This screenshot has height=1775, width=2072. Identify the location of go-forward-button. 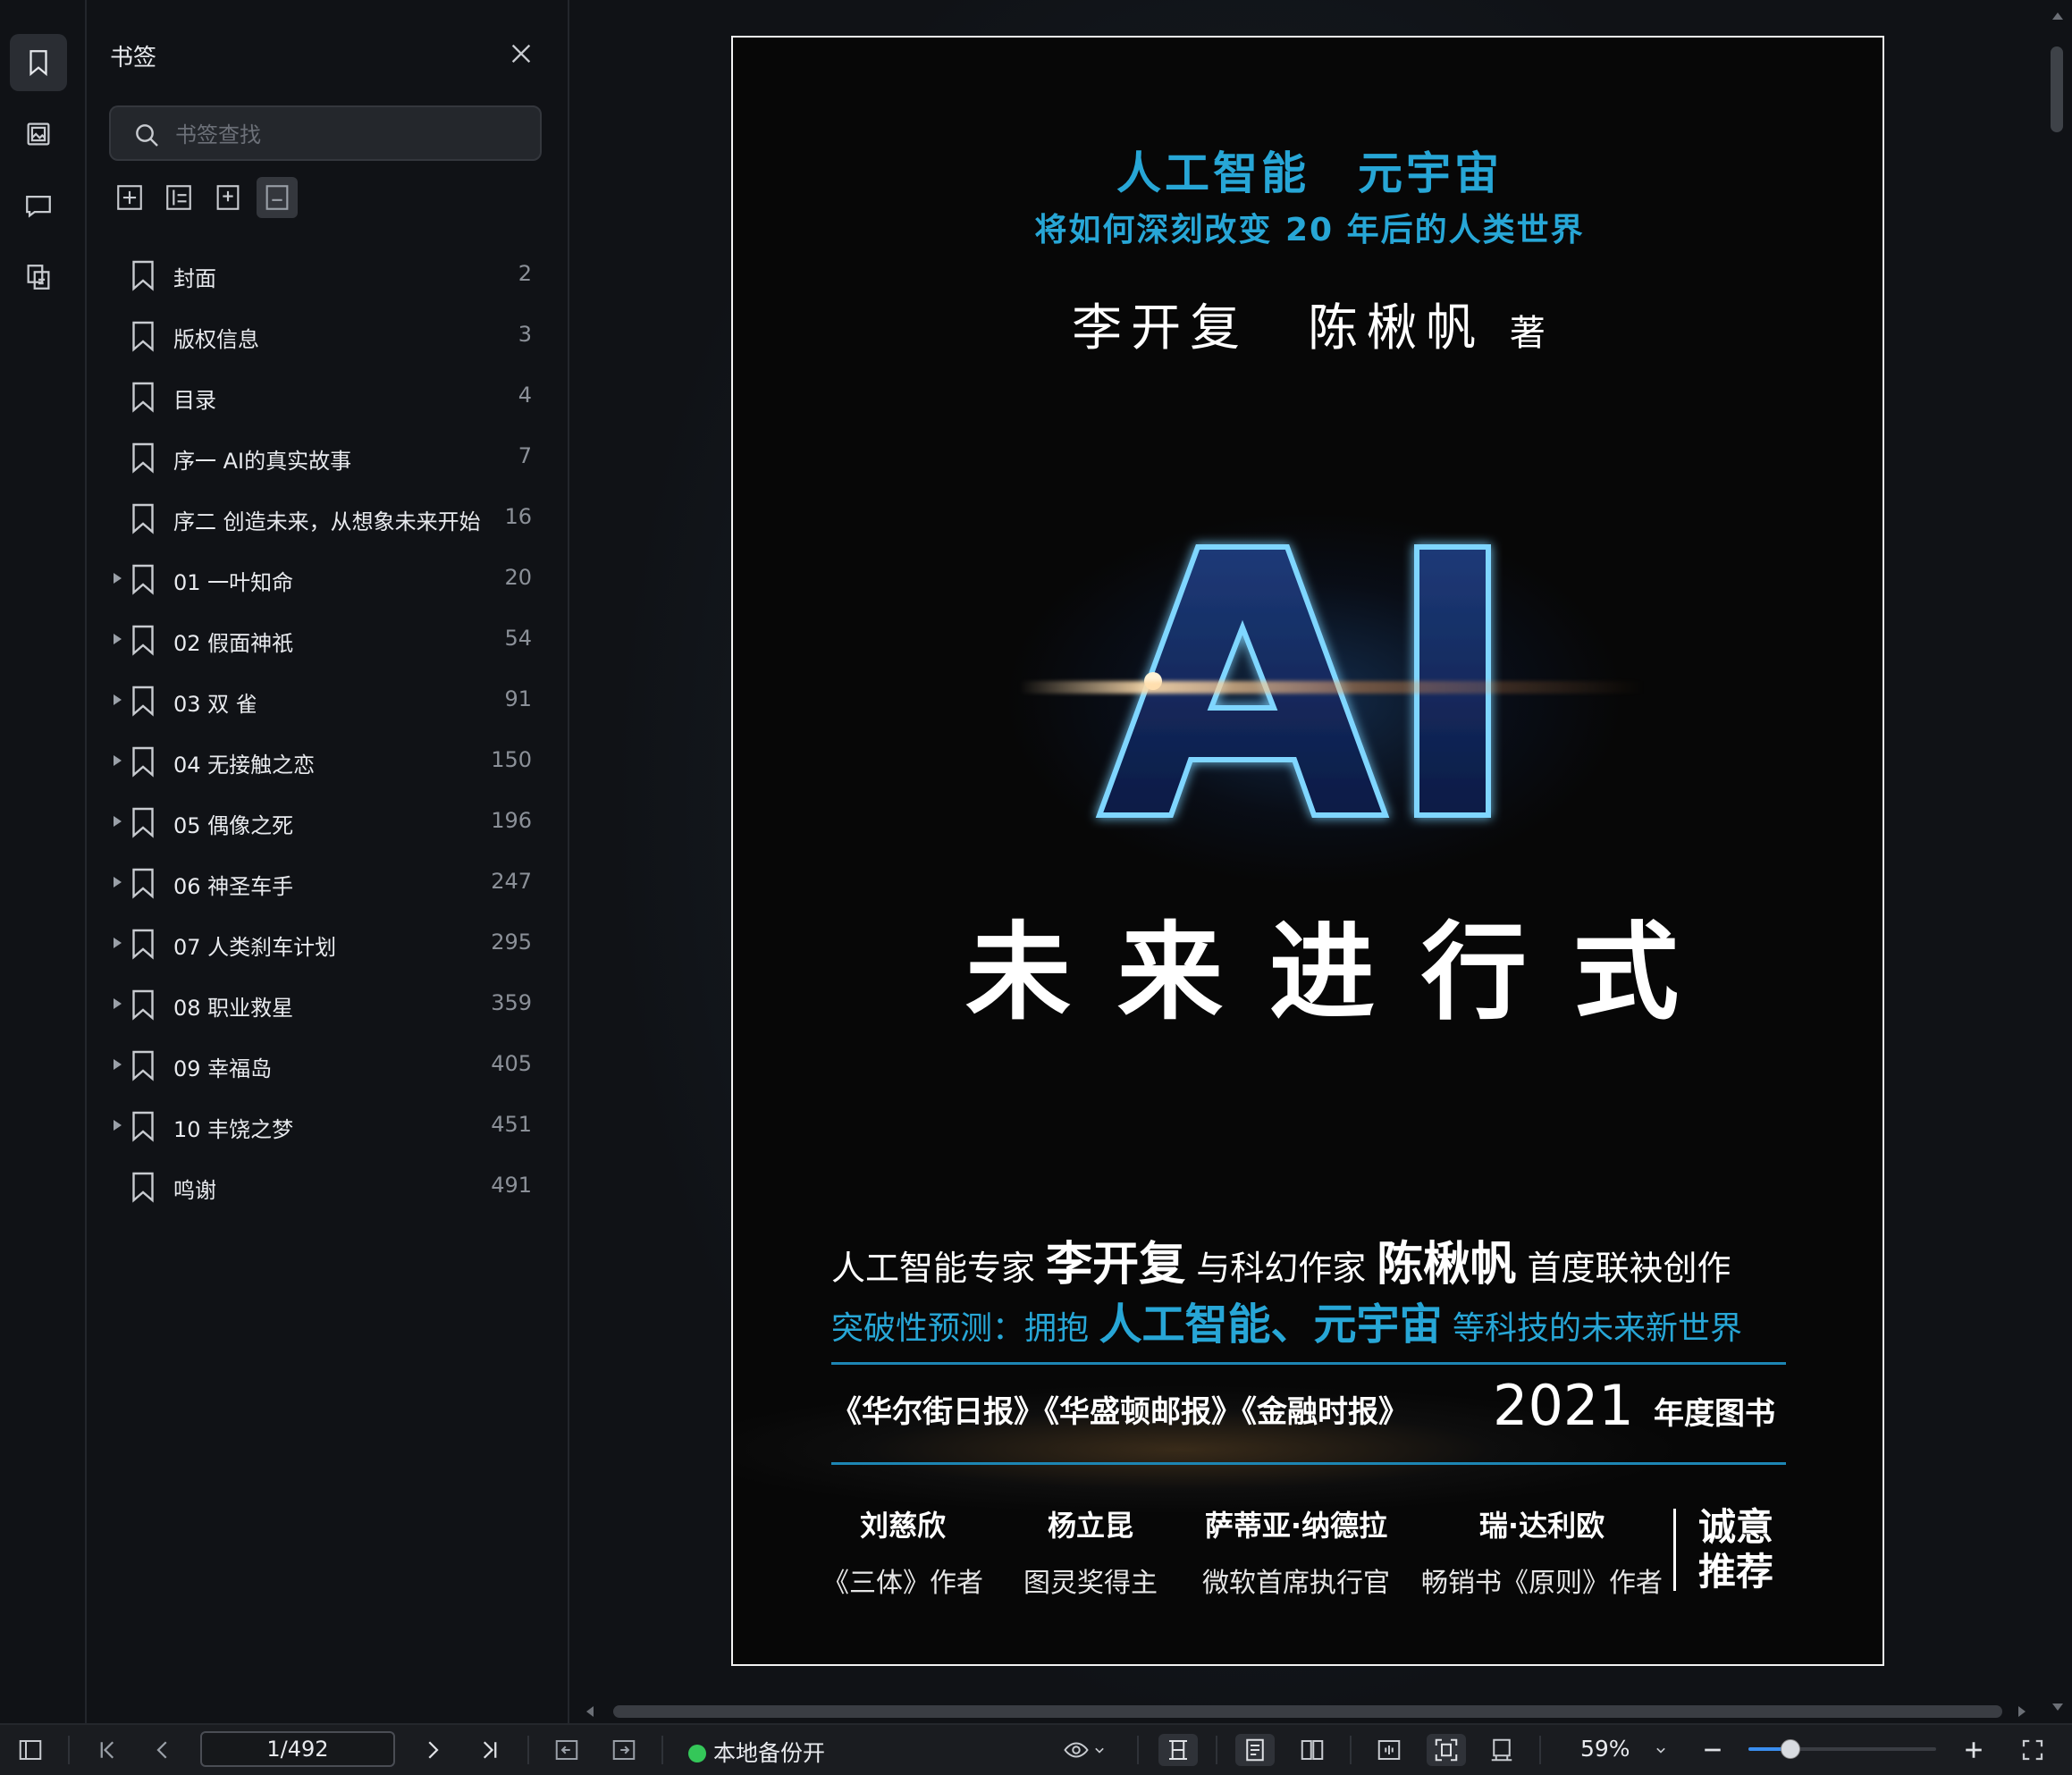
(624, 1750).